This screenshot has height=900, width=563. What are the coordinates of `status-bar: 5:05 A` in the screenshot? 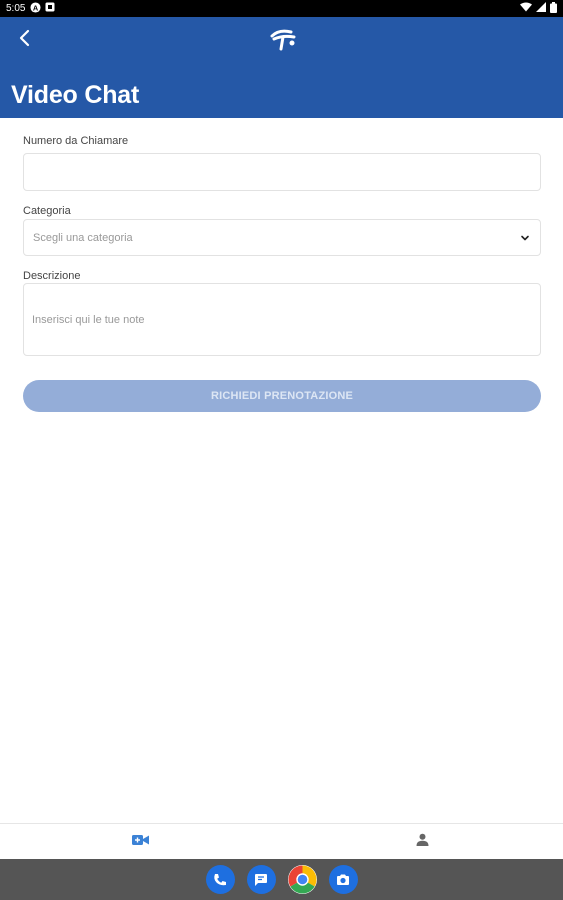 It's located at (281, 8).